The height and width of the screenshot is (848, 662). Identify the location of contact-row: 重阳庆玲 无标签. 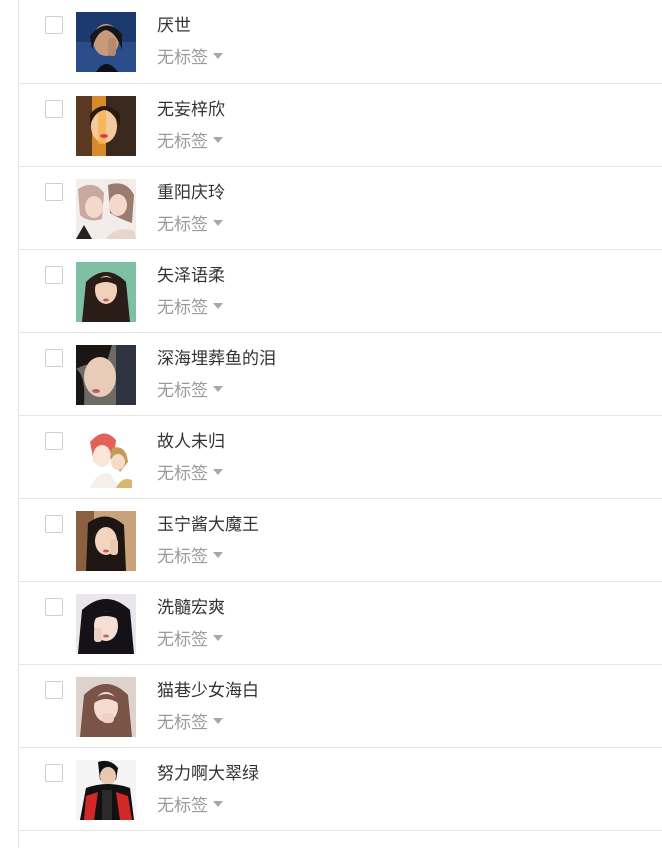
(340, 208).